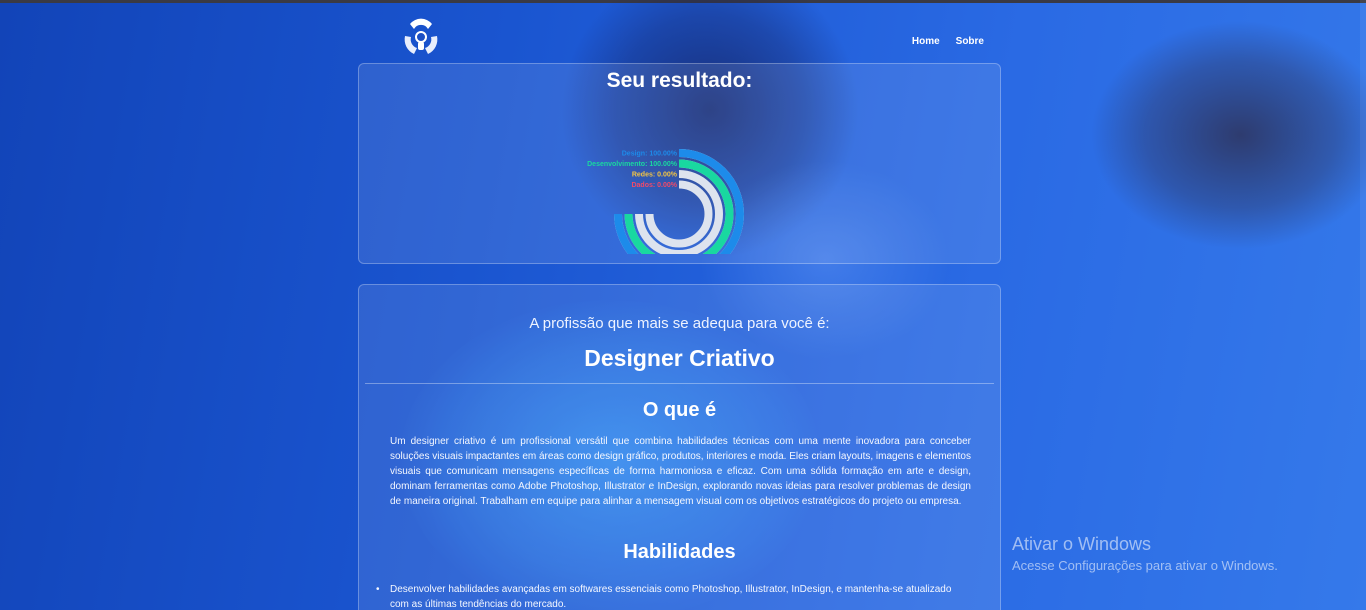  I want to click on background-glow, so click(1228, 135).